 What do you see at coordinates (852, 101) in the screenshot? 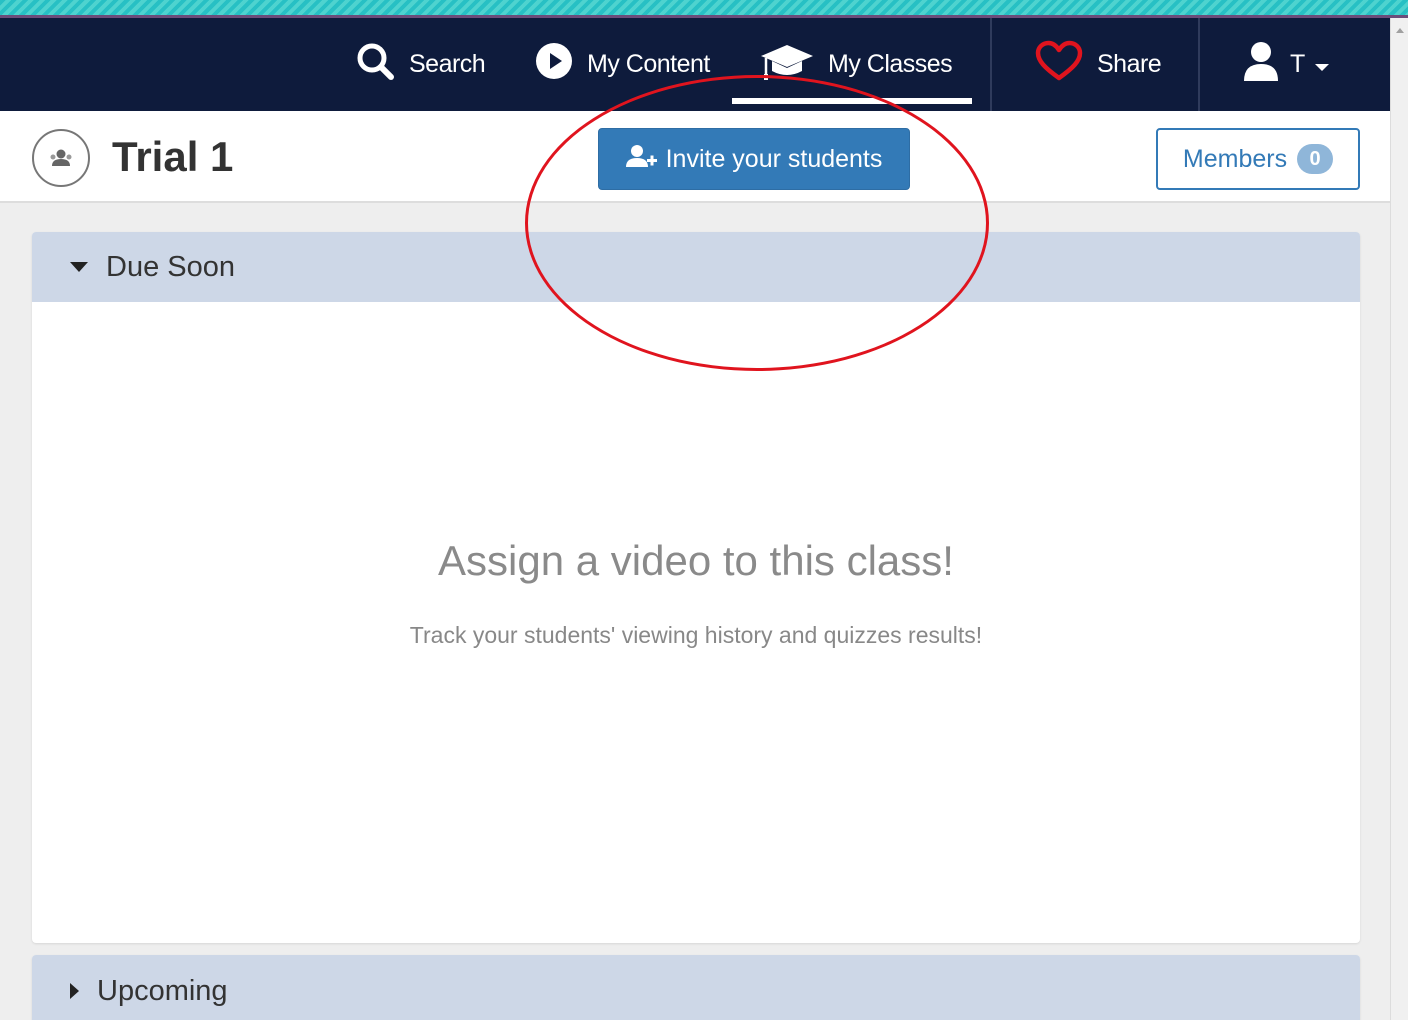
I see `nav-active-indicator` at bounding box center [852, 101].